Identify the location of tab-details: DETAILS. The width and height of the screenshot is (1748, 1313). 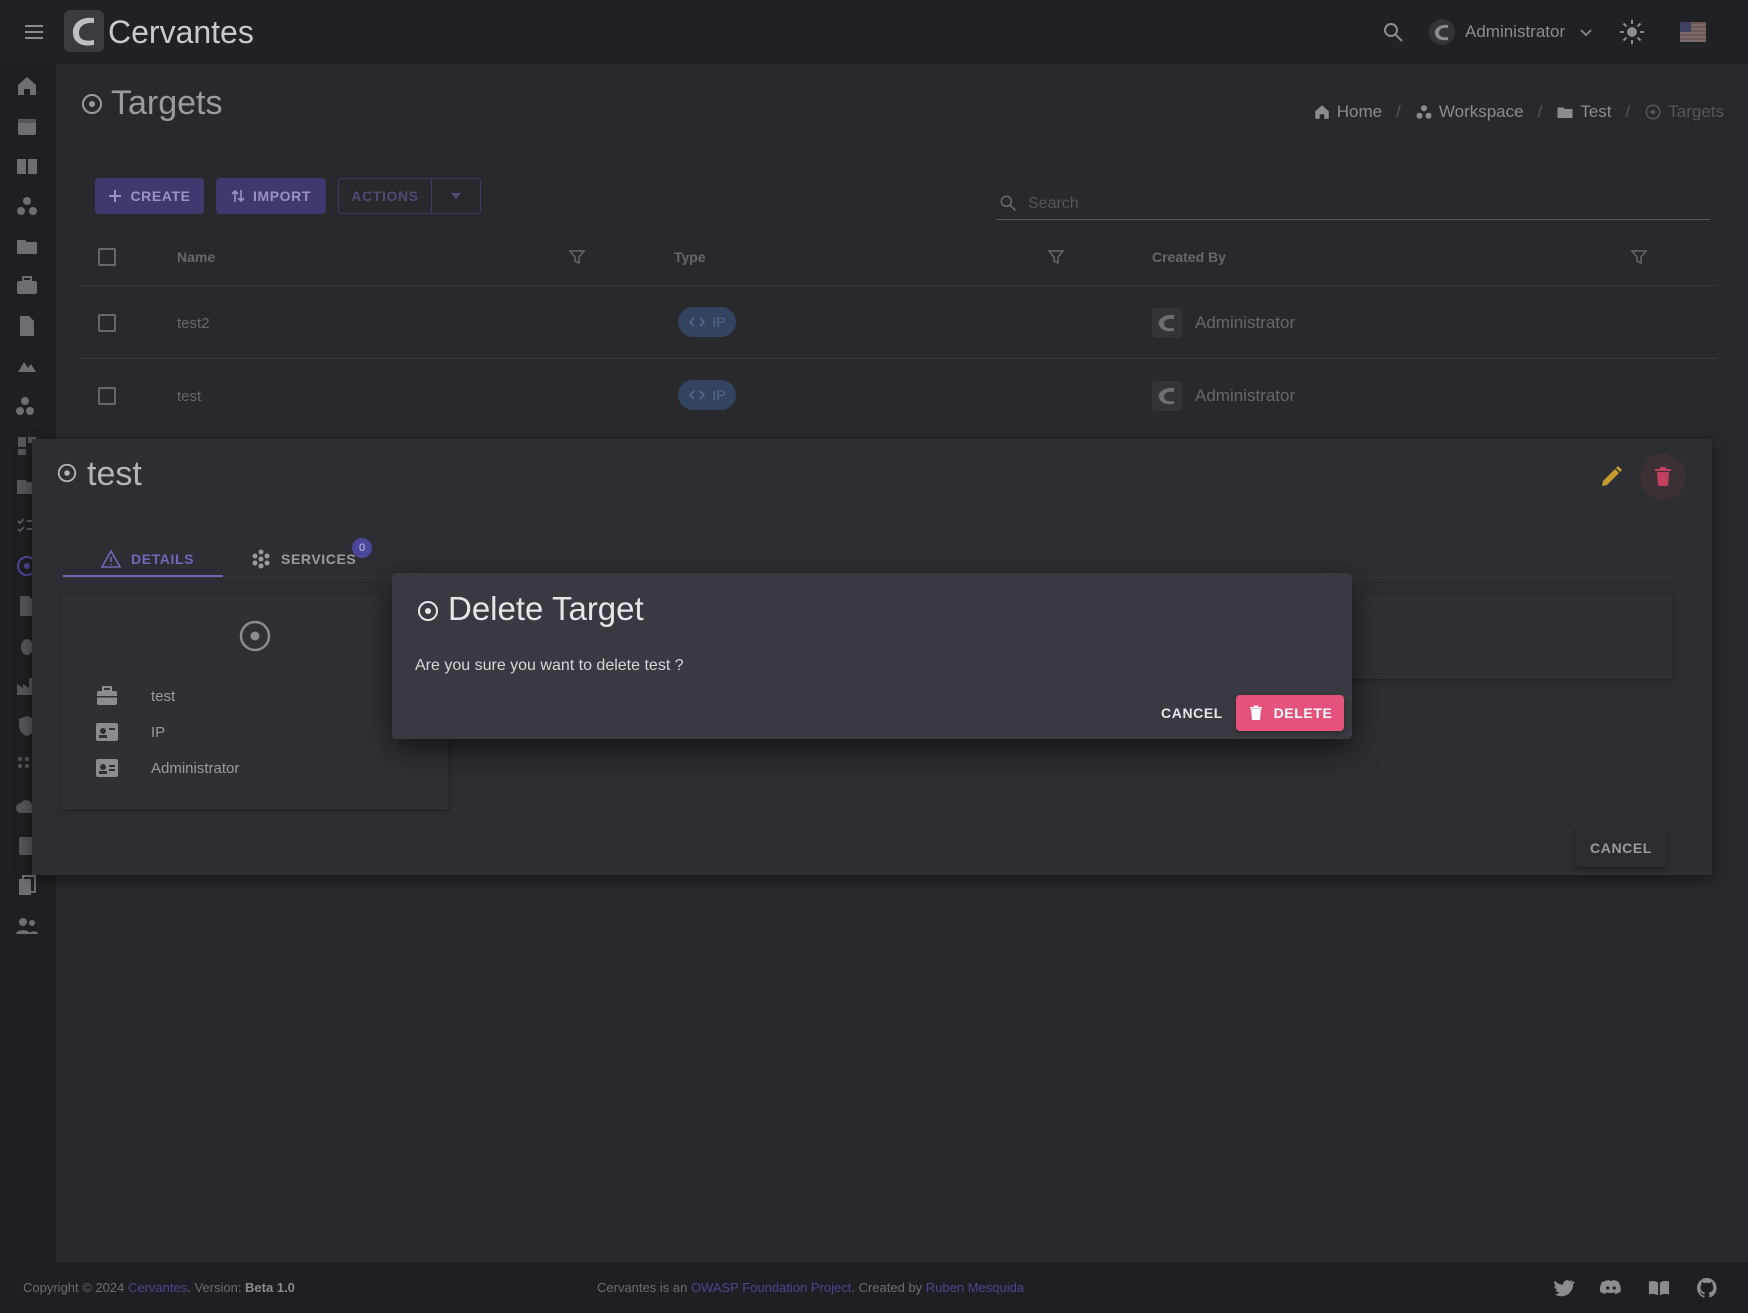
(147, 559).